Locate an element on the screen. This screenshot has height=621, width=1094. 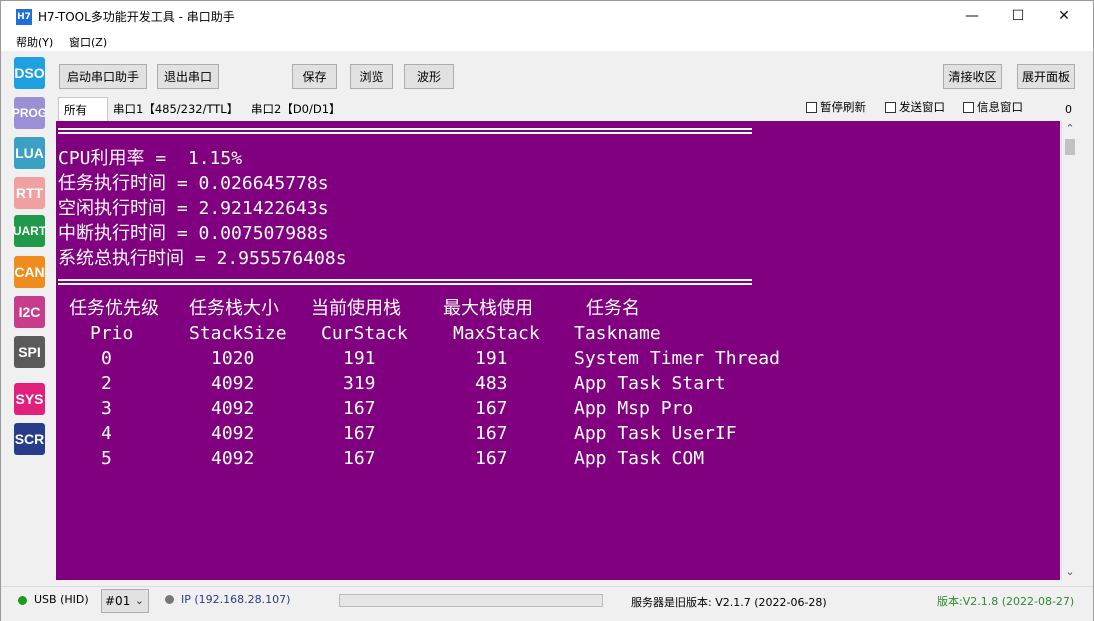
send-window-checkbox: 发送窗口 is located at coordinates (915, 107).